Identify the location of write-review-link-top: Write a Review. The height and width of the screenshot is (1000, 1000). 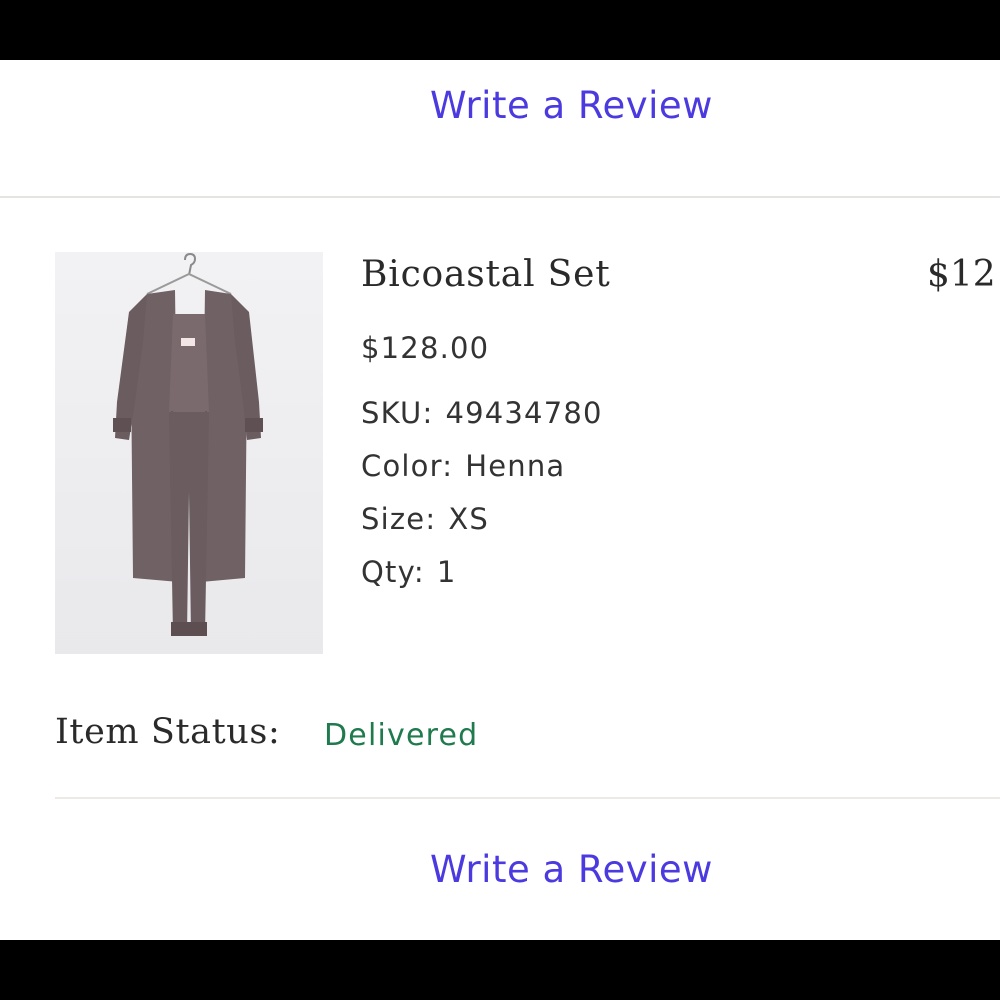
(500, 105).